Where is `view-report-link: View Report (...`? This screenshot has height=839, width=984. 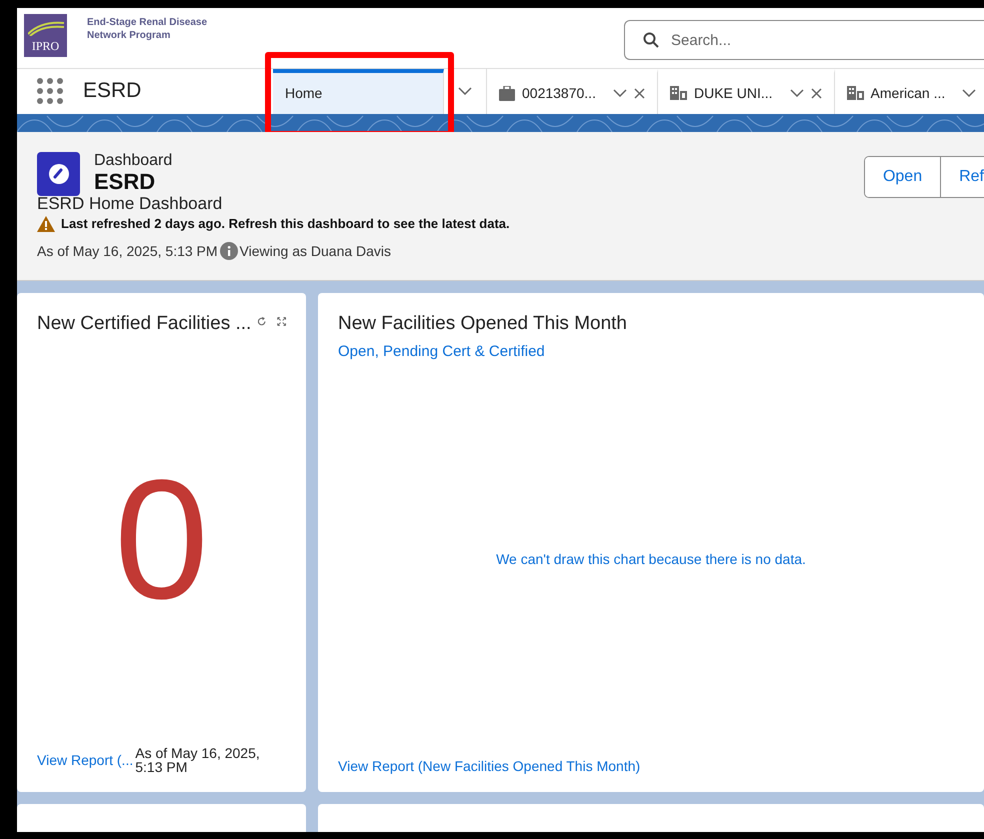
view-report-link: View Report (... is located at coordinates (85, 760).